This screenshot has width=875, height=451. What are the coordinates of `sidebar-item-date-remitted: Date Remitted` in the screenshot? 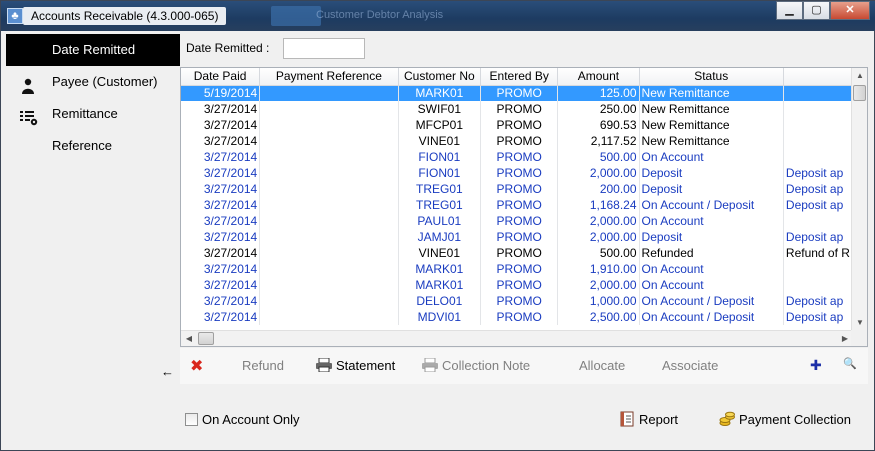 It's located at (93, 50).